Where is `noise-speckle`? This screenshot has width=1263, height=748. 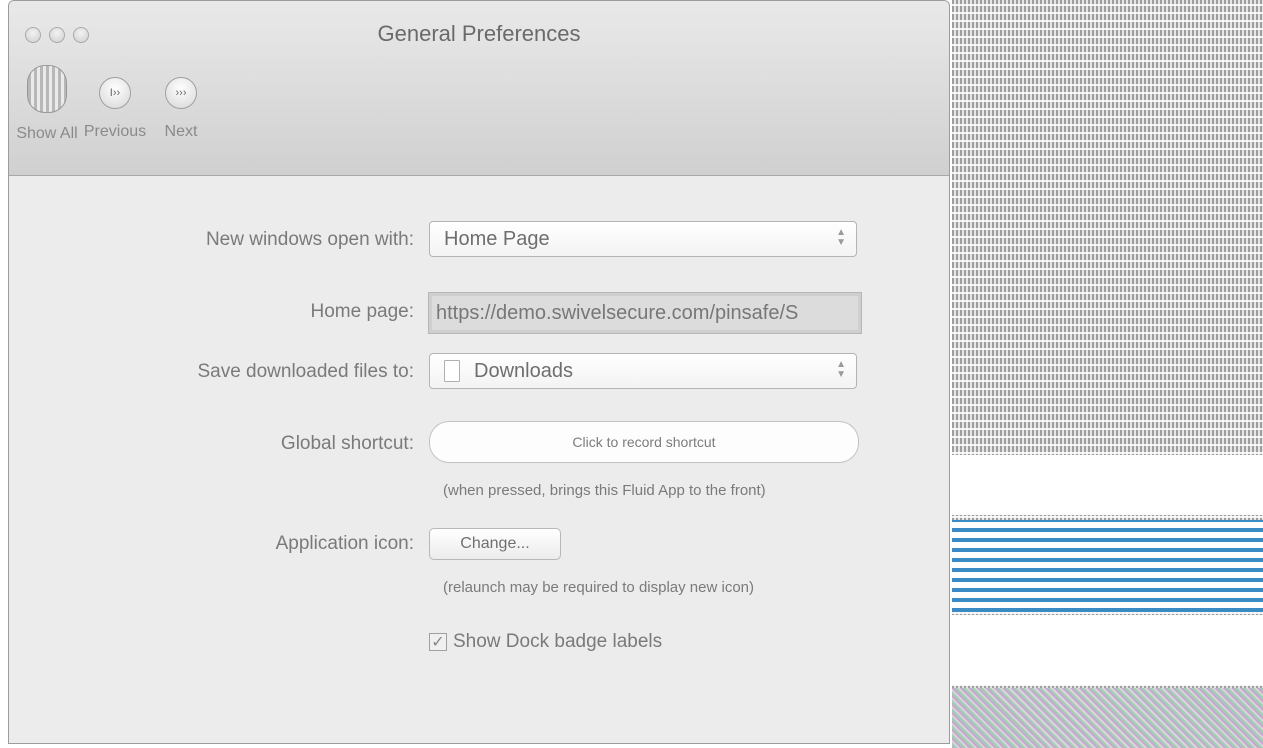 noise-speckle is located at coordinates (1107, 718).